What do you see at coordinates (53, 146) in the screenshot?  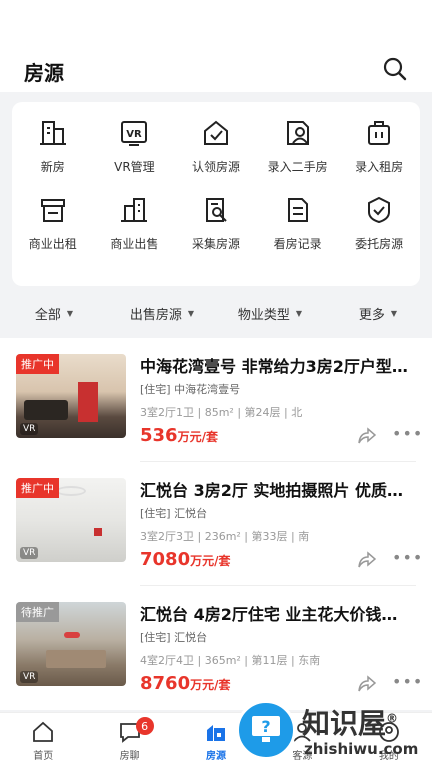 I see `action-new-house: 新房` at bounding box center [53, 146].